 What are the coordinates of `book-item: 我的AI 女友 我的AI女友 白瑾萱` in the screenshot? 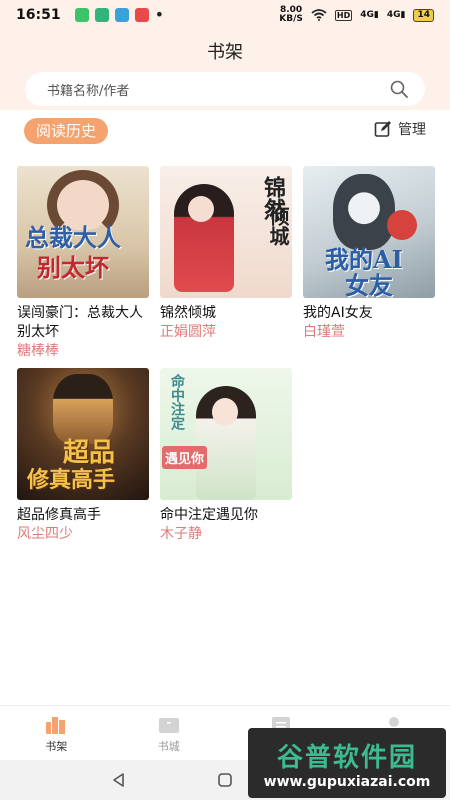 It's located at (369, 254).